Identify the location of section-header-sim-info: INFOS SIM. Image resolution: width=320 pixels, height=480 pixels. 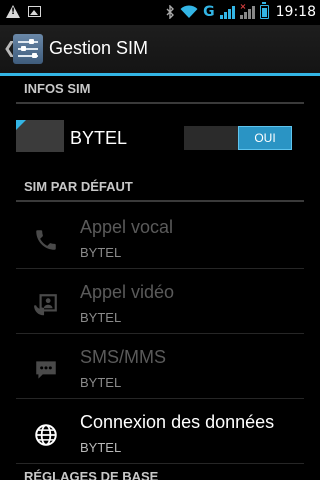
(160, 90).